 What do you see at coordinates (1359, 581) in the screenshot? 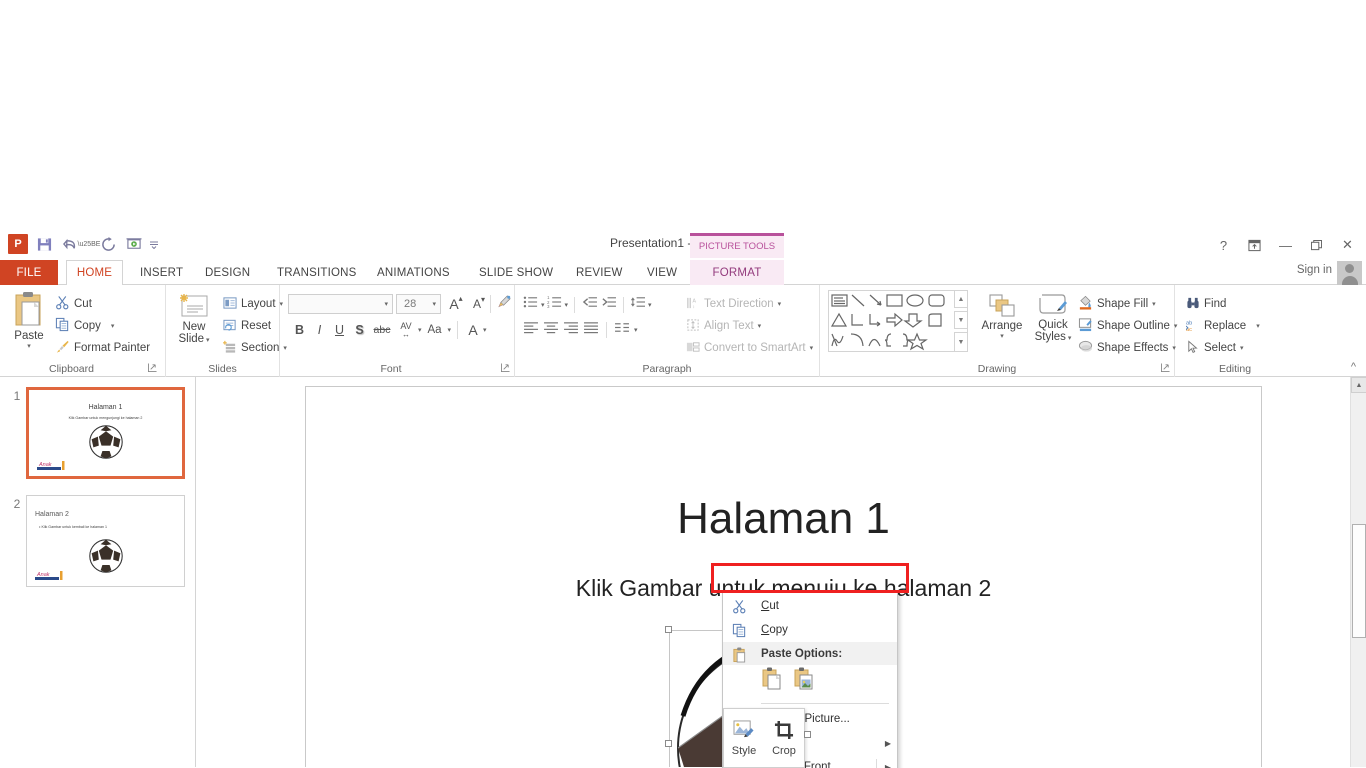
I see `scrollbar-thumb` at bounding box center [1359, 581].